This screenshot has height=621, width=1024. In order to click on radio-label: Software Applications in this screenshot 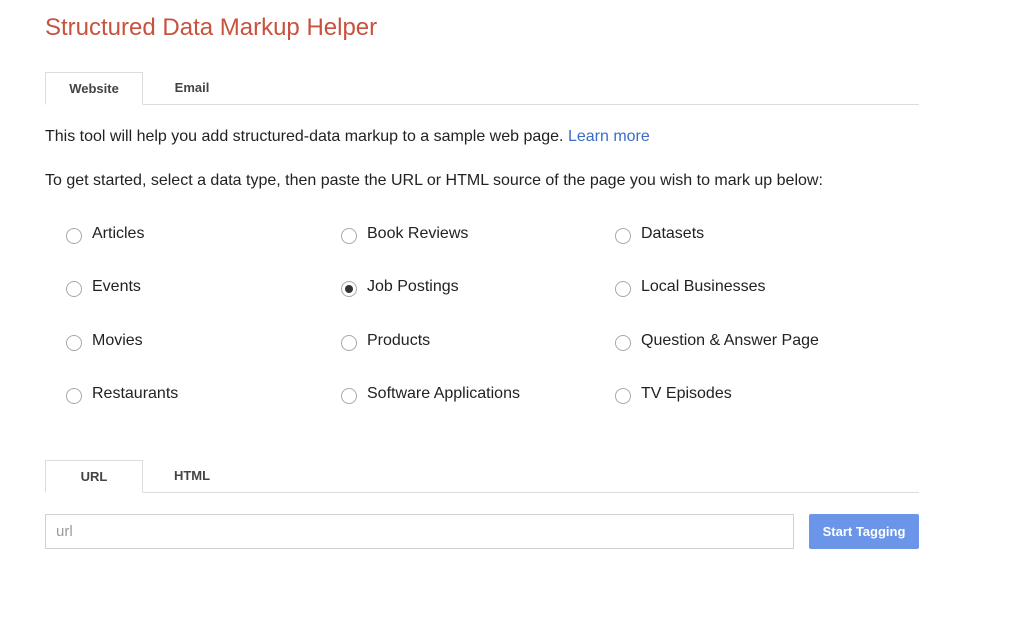, I will do `click(443, 393)`.